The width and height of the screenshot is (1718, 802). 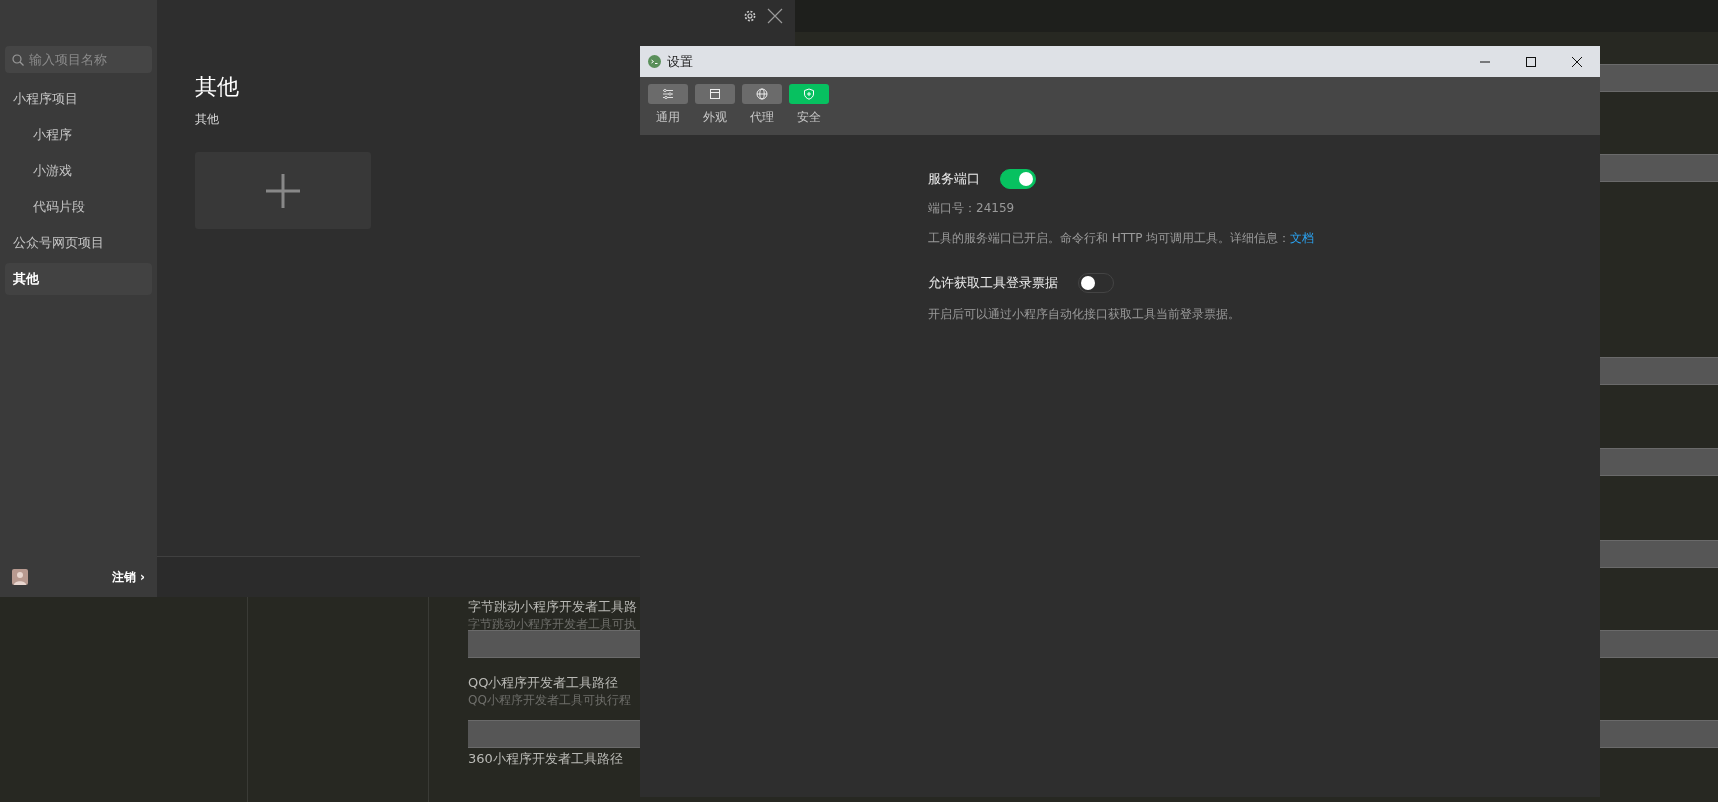 I want to click on settings-tab: 安全, so click(x=809, y=109).